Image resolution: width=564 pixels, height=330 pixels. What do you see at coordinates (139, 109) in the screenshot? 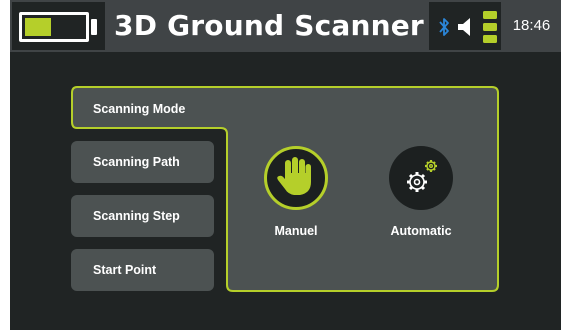
I see `tab-scanning-mode: Scanning Mode` at bounding box center [139, 109].